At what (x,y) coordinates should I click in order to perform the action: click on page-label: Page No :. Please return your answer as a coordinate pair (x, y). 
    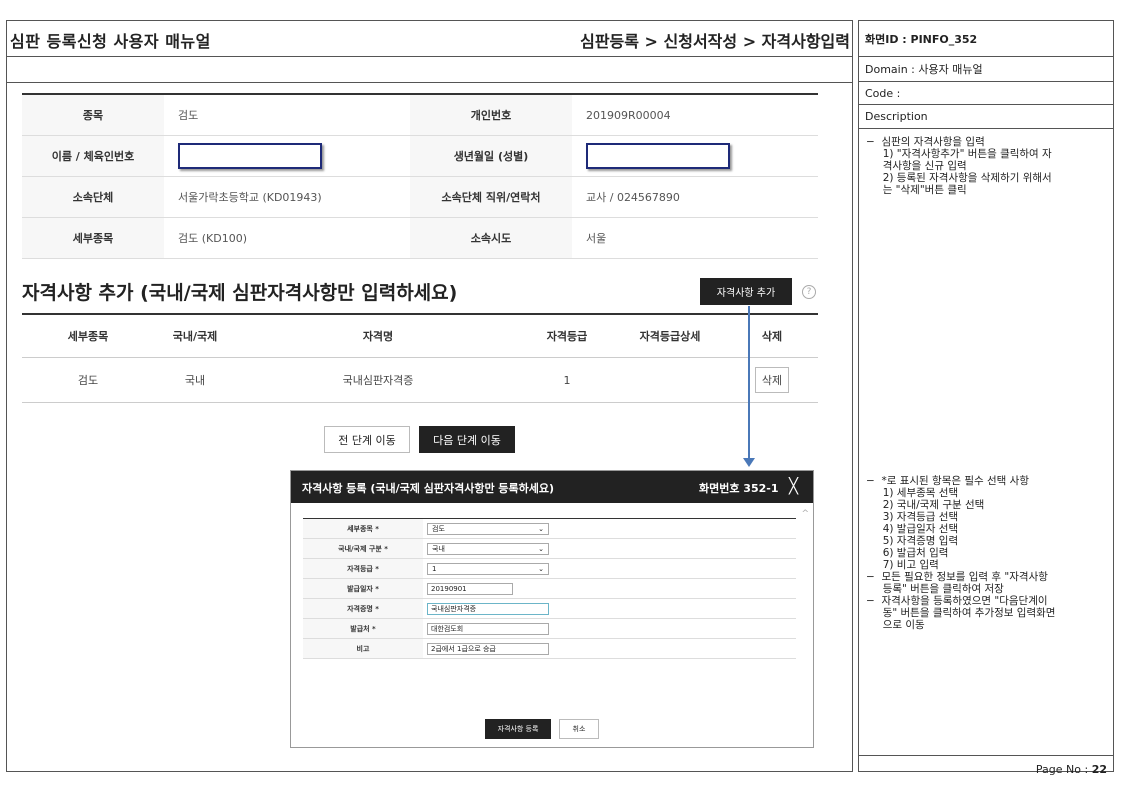
    Looking at the image, I should click on (1063, 769).